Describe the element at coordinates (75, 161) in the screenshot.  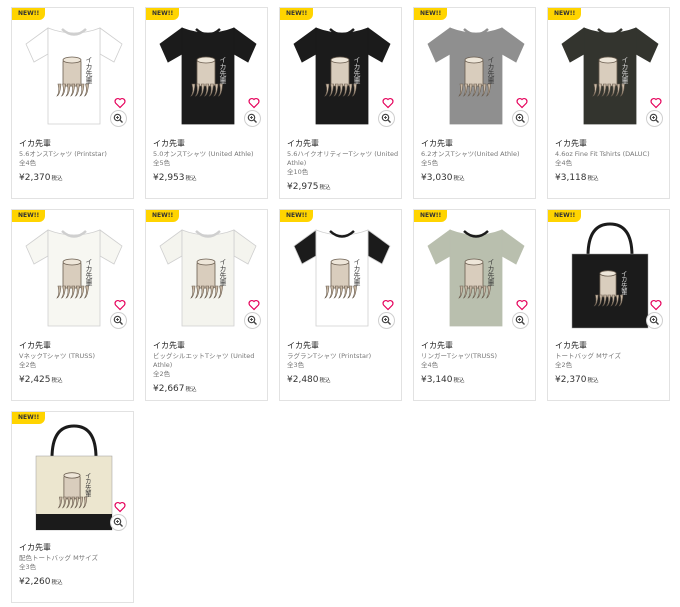
I see `product-info: イカ先輩 5.6オンスTシャツ (Printstar) 全4色 ¥2,370税込` at that location.